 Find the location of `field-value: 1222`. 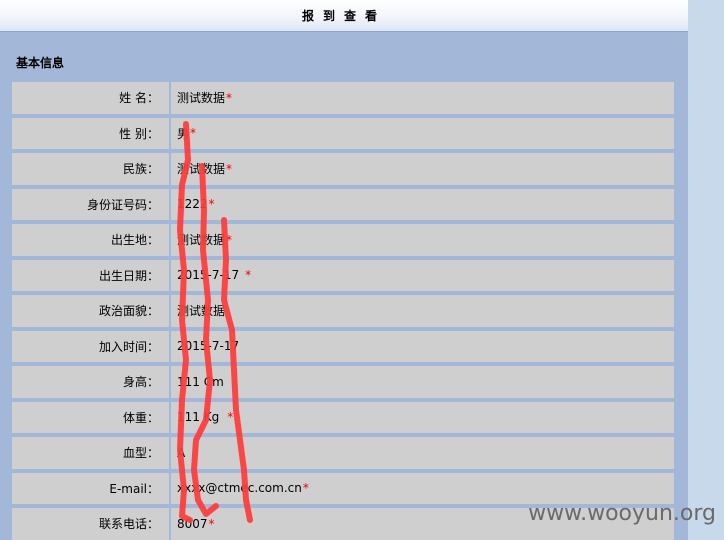

field-value: 1222 is located at coordinates (192, 204).